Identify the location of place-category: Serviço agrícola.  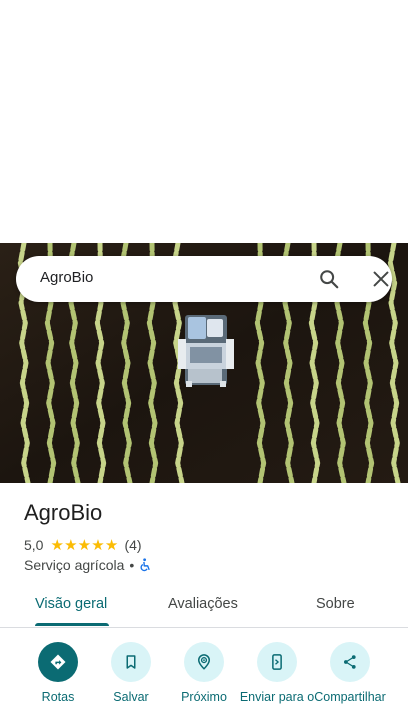
(74, 565).